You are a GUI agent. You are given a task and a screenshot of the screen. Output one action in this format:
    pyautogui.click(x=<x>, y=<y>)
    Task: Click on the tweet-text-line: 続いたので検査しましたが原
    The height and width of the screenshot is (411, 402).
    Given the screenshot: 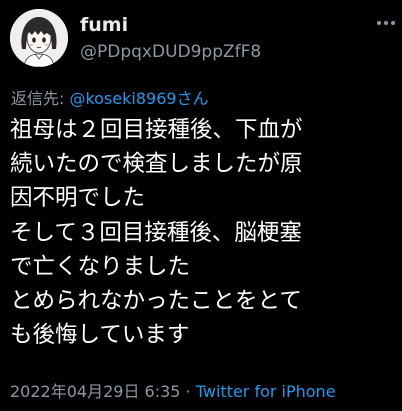 What is the action you would take?
    pyautogui.click(x=156, y=164)
    